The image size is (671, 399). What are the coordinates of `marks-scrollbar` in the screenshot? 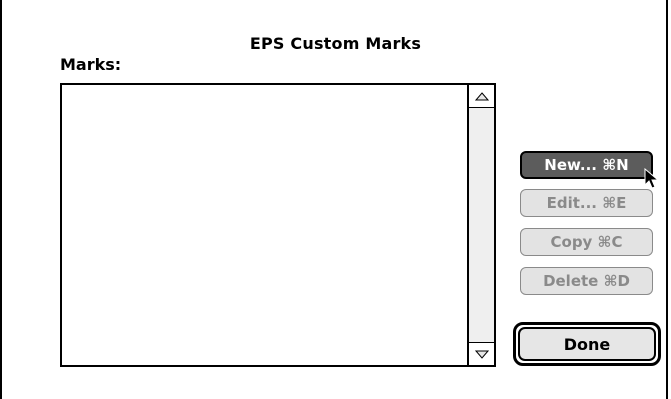 It's located at (480, 225).